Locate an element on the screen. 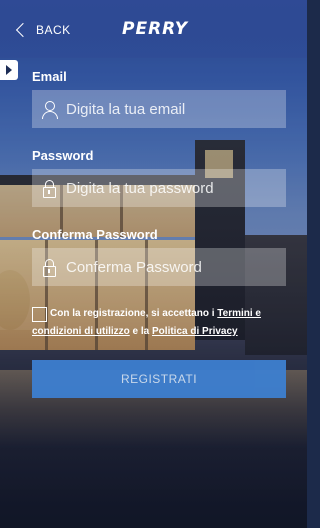 The image size is (320, 528). terms-checkbox is located at coordinates (39, 314).